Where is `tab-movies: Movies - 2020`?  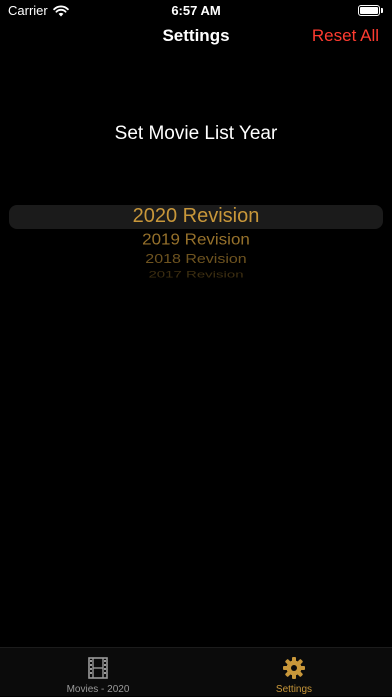 tab-movies: Movies - 2020 is located at coordinates (98, 672).